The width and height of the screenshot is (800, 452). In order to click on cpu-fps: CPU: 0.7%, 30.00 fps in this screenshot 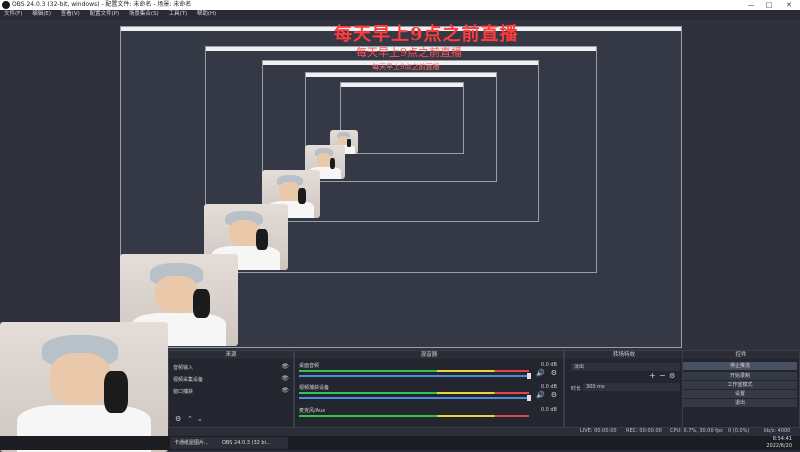, I will do `click(696, 431)`.